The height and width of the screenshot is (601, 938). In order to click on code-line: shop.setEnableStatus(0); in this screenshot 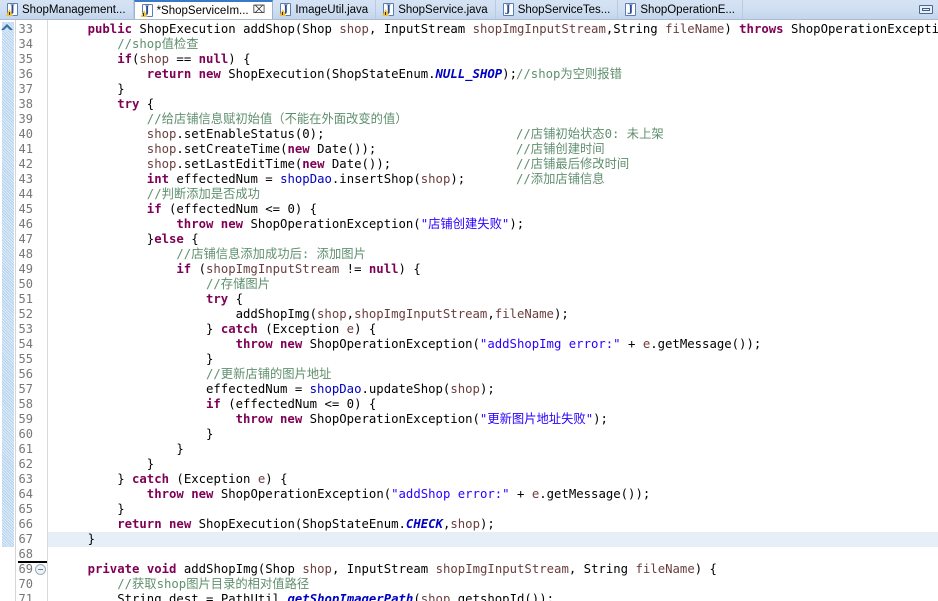, I will do `click(236, 134)`.